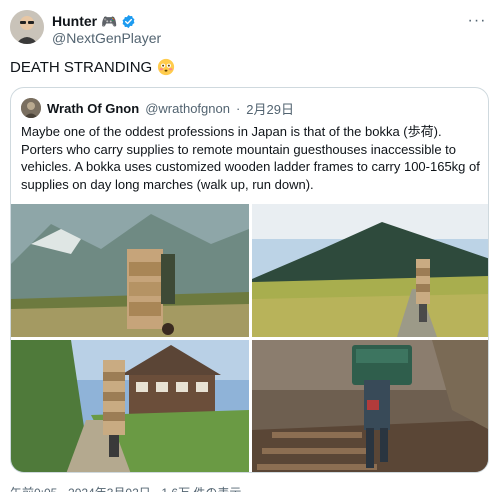 The height and width of the screenshot is (492, 500). Describe the element at coordinates (270, 109) in the screenshot. I see `quoted-date: 2月29日` at that location.